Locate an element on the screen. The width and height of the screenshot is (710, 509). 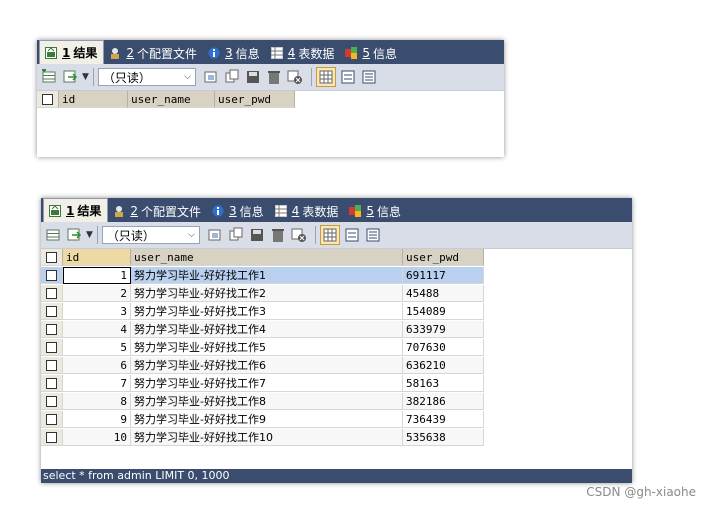
cell-user-pwd: 633979 is located at coordinates (443, 329).